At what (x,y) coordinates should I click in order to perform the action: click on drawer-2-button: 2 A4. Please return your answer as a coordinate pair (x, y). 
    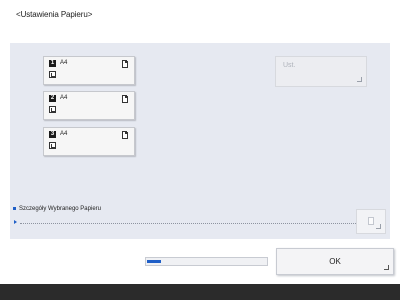
    Looking at the image, I should click on (89, 105).